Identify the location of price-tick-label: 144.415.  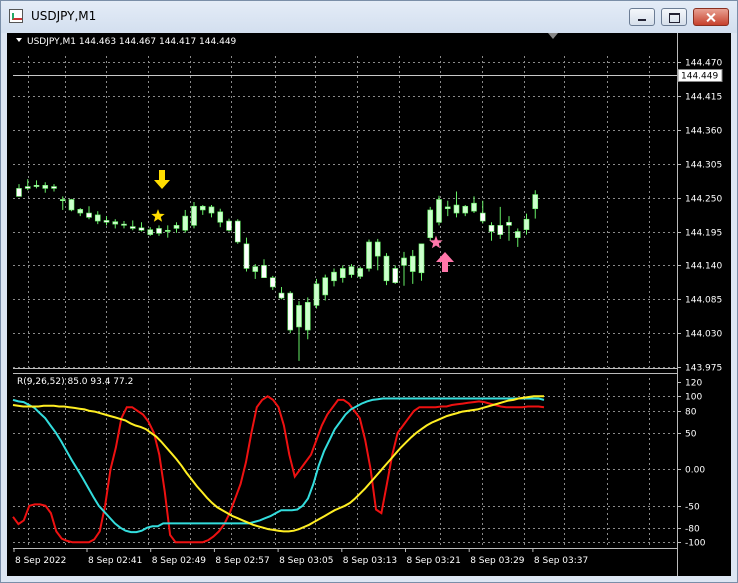
(703, 98).